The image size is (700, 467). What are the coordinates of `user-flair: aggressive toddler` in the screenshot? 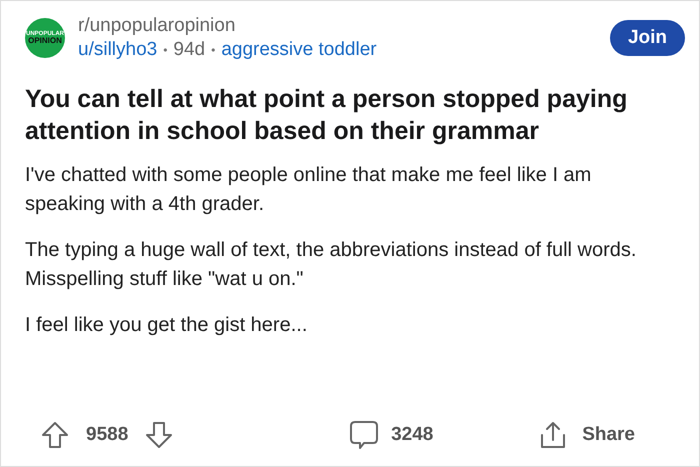 It's located at (299, 50).